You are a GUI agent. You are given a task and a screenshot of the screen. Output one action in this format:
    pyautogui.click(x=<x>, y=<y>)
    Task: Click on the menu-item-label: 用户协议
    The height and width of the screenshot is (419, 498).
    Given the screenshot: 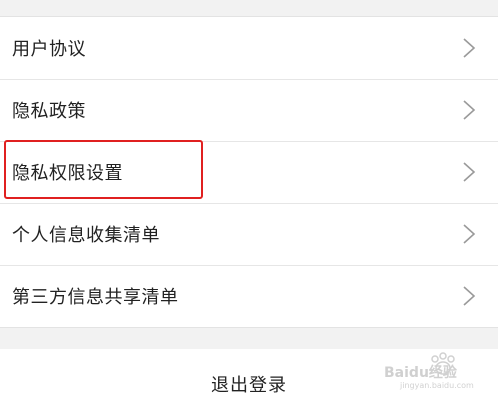 What is the action you would take?
    pyautogui.click(x=49, y=49)
    